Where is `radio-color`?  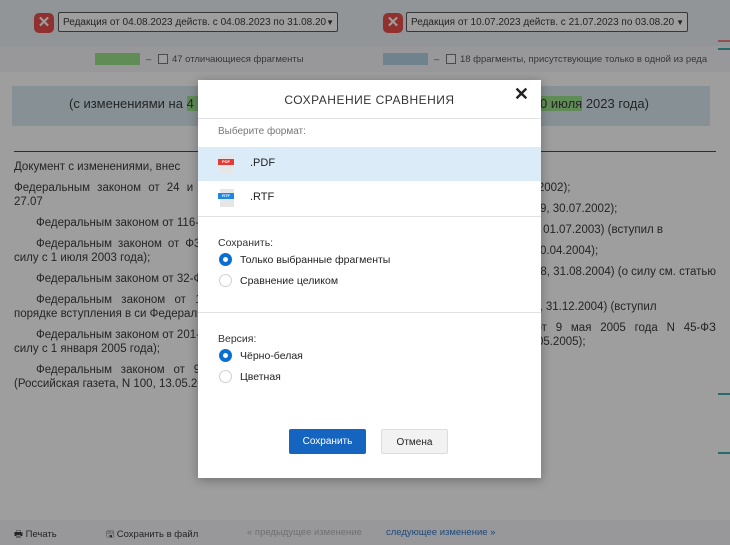 radio-color is located at coordinates (225, 376).